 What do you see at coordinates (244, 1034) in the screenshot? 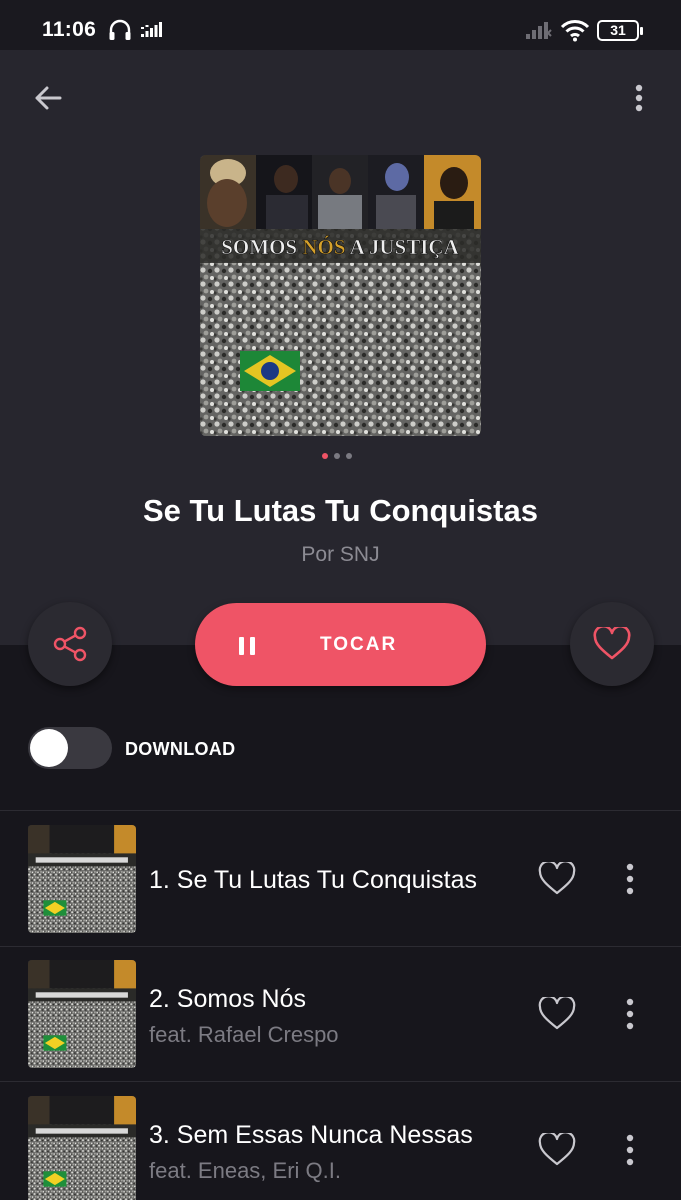
I see `track-featuring: feat. Rafael Crespo` at bounding box center [244, 1034].